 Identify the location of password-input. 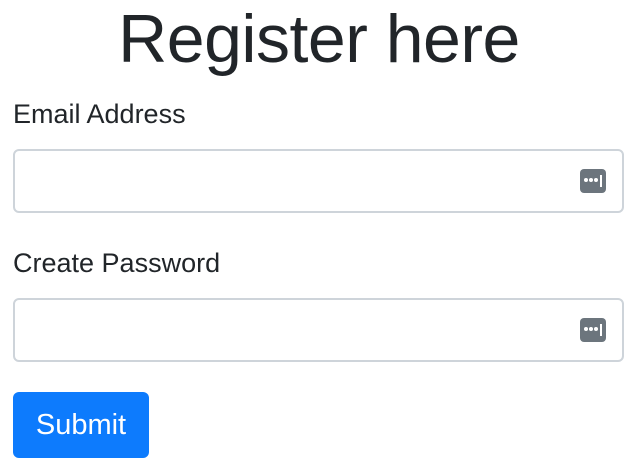
(318, 330).